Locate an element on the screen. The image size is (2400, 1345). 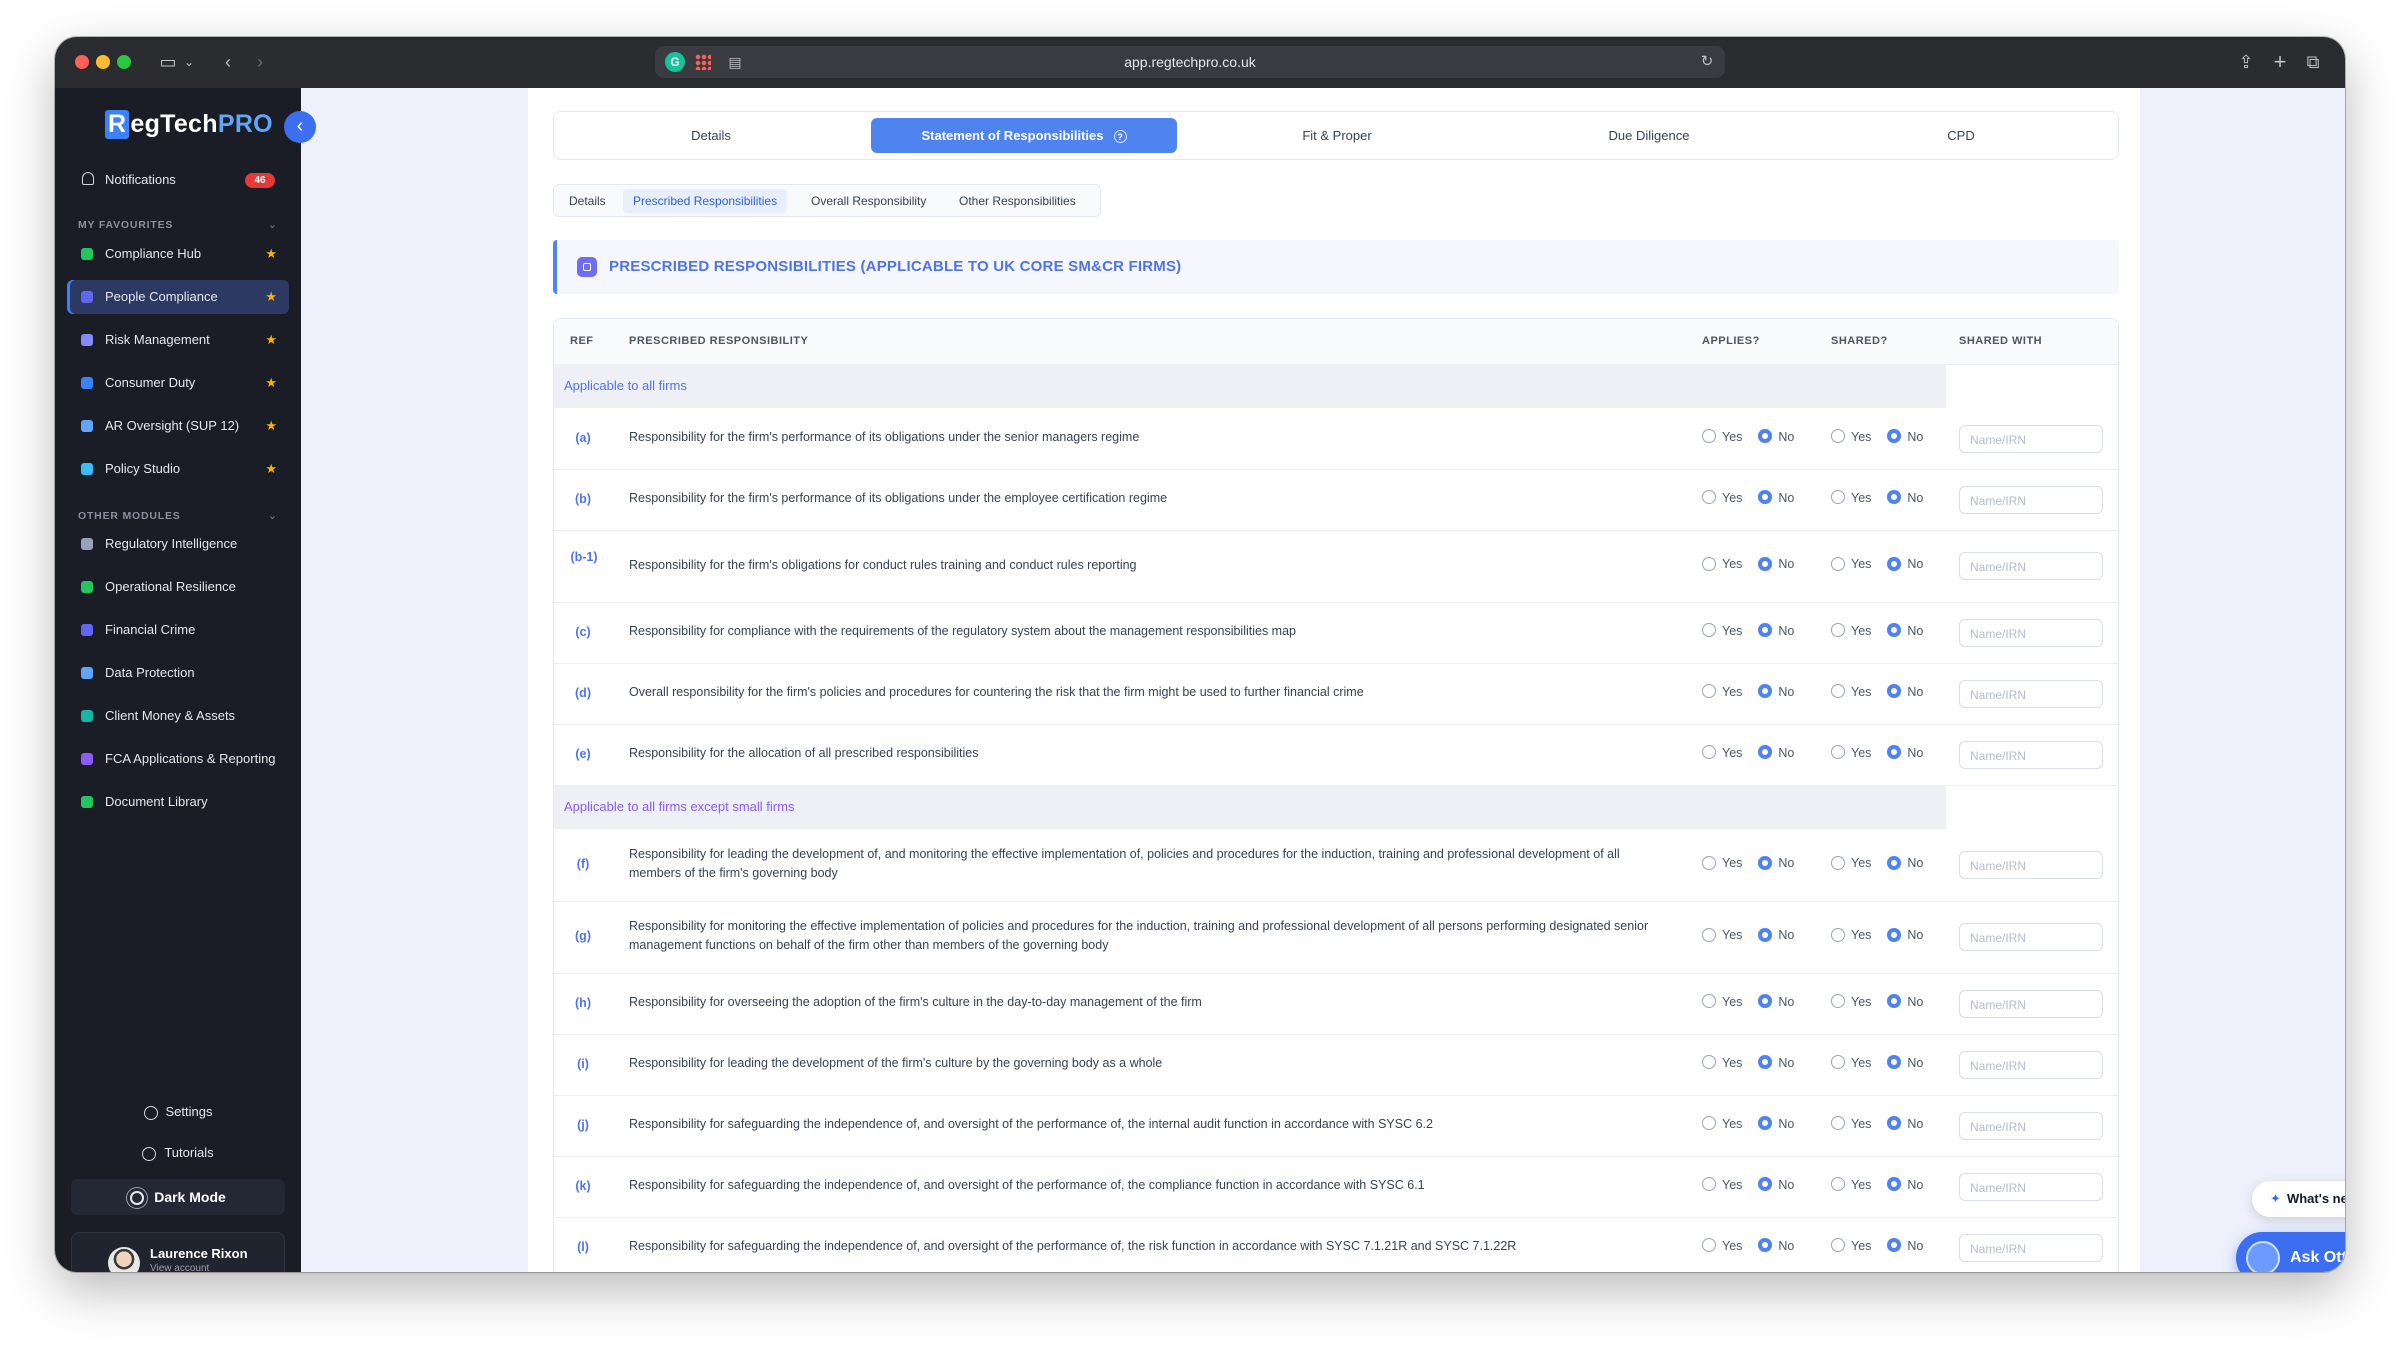
reload-icon: ↻ is located at coordinates (1707, 62).